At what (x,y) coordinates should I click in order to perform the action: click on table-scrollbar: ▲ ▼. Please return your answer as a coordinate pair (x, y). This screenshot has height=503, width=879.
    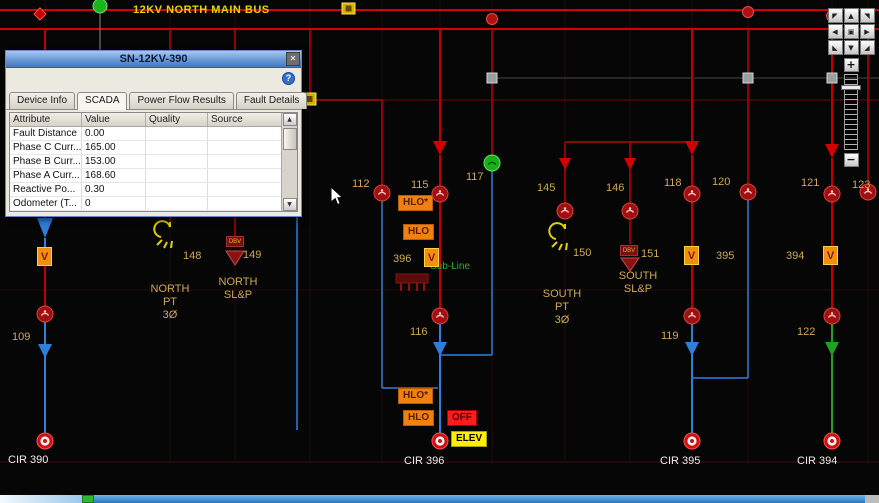
    Looking at the image, I should click on (289, 162).